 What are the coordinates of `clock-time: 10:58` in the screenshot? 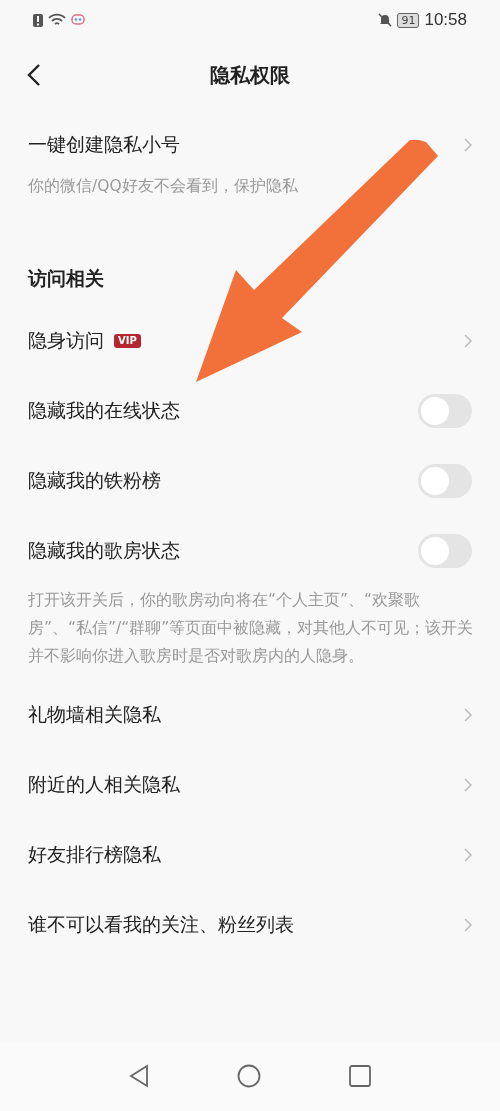 It's located at (445, 20).